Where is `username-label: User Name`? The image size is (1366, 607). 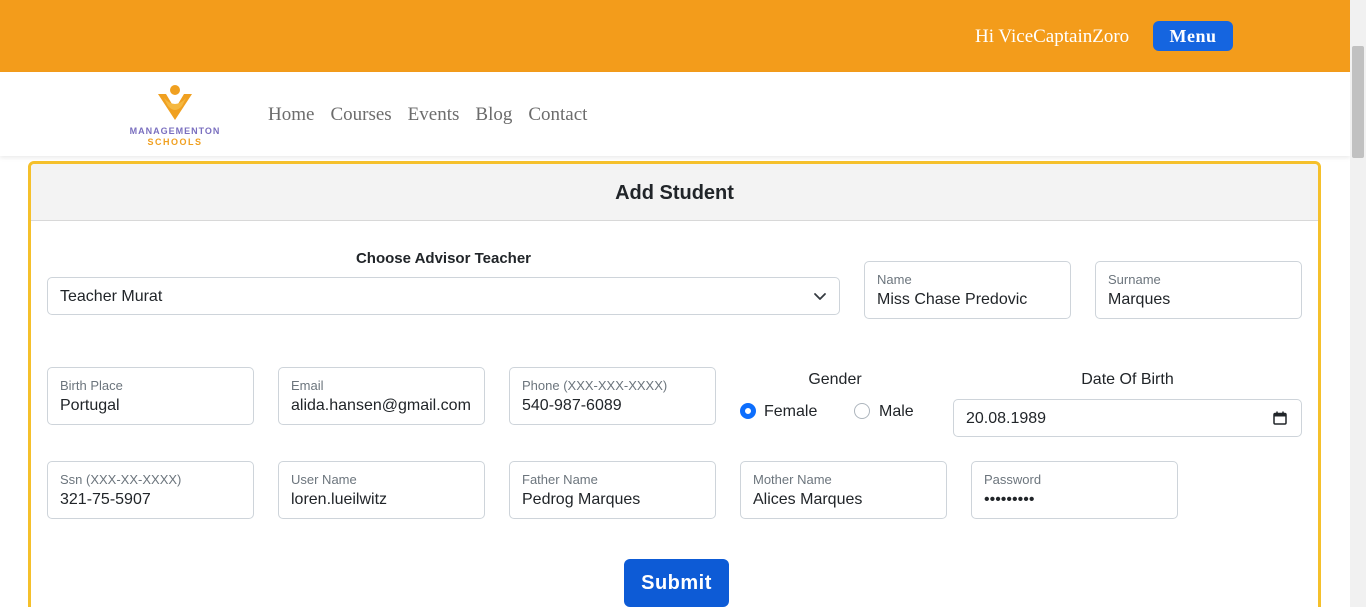
username-label: User Name is located at coordinates (324, 479).